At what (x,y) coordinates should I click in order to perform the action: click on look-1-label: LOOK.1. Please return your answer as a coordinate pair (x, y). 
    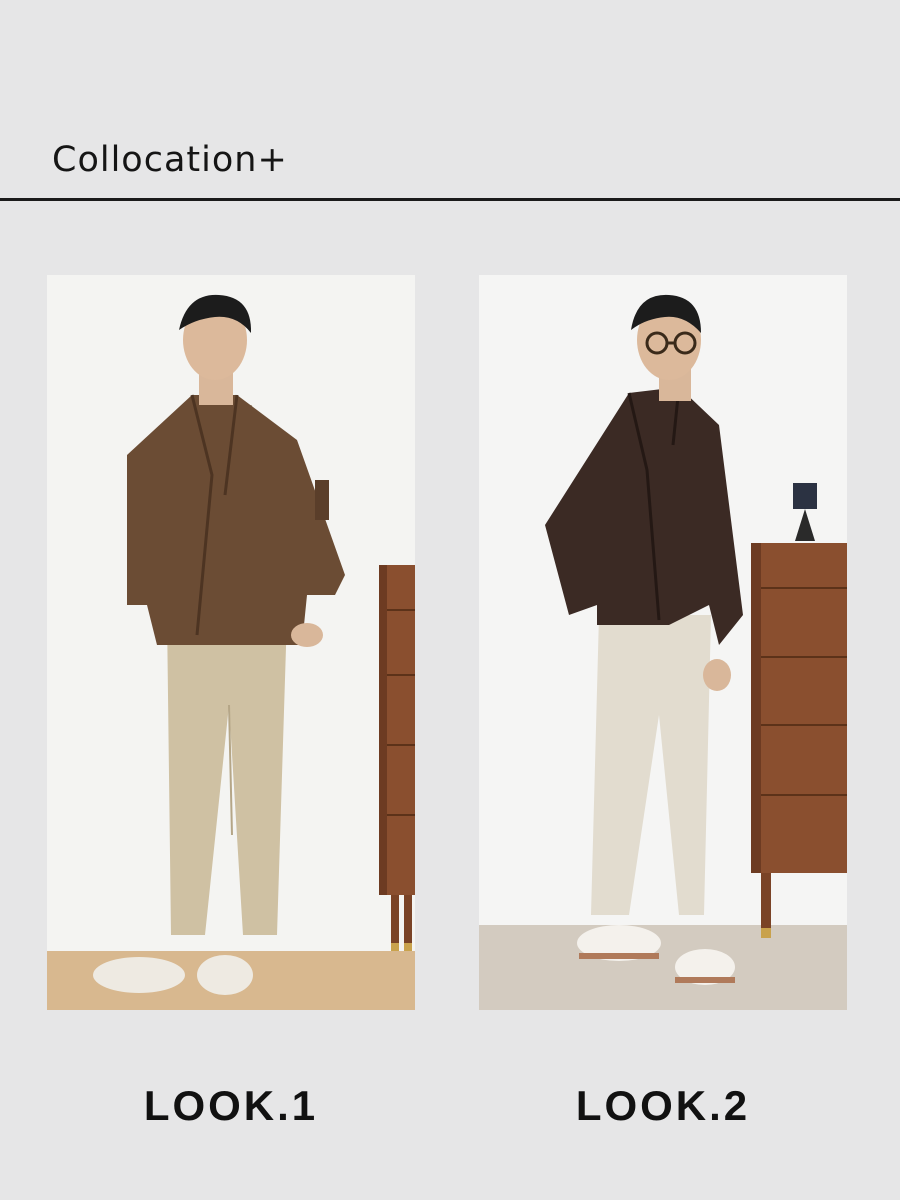
    Looking at the image, I should click on (231, 1105).